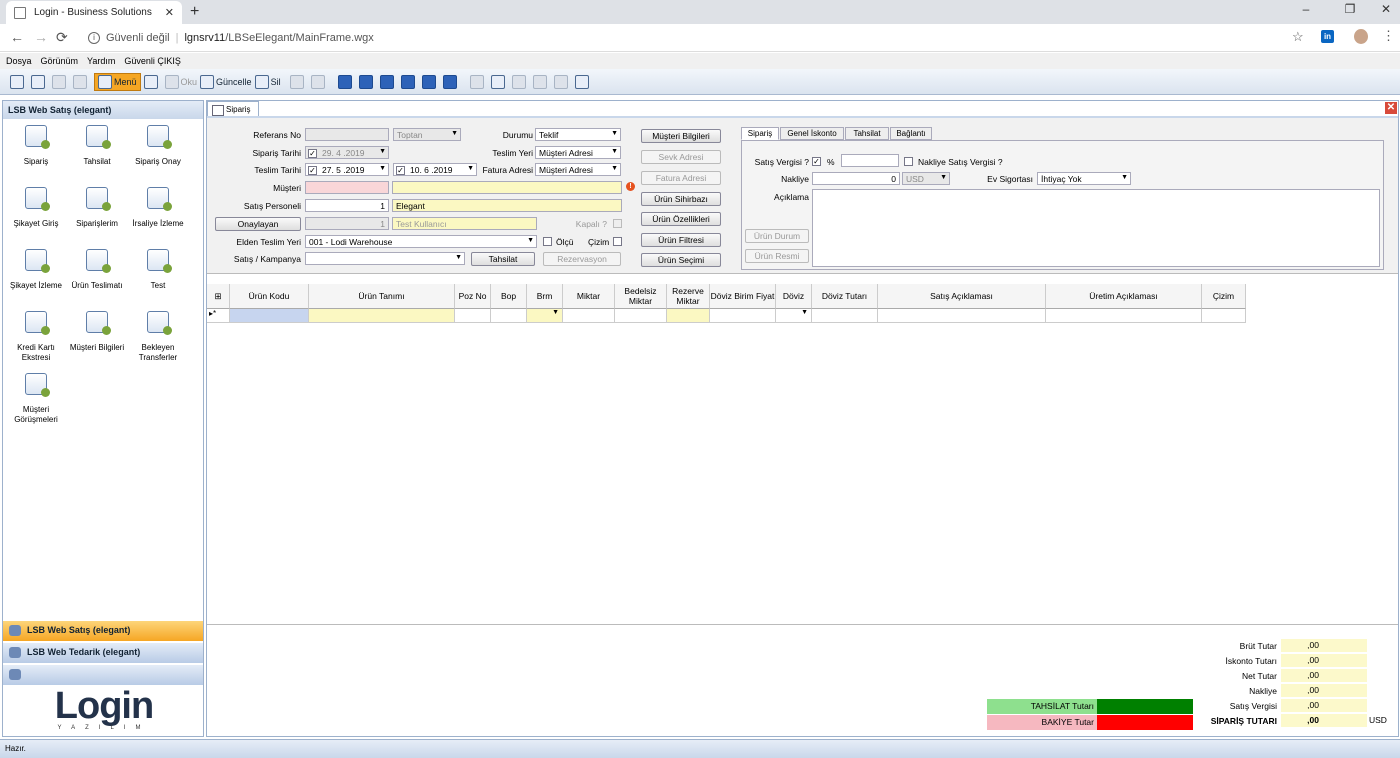 Image resolution: width=1400 pixels, height=758 pixels. What do you see at coordinates (218, 296) in the screenshot?
I see `grid-corner-icon: ⊞` at bounding box center [218, 296].